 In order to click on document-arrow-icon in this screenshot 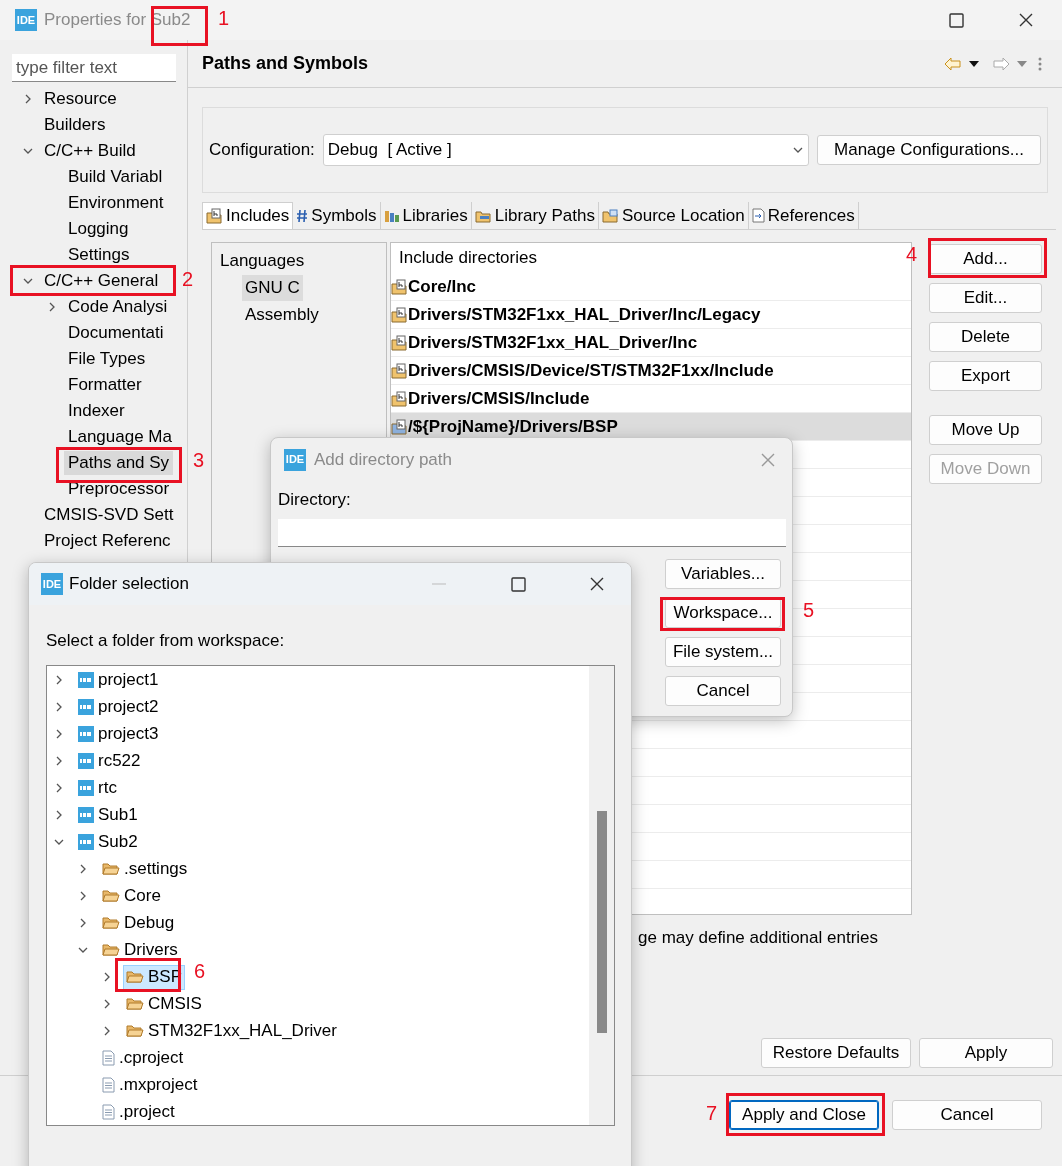, I will do `click(758, 215)`.